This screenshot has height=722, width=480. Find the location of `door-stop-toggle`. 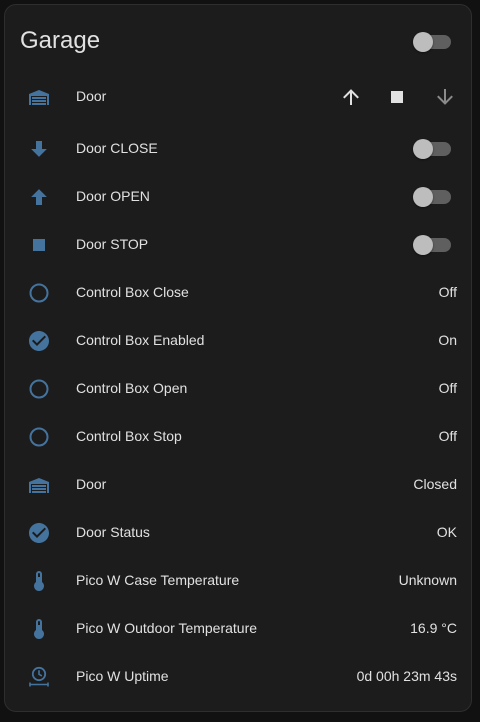

door-stop-toggle is located at coordinates (432, 245).